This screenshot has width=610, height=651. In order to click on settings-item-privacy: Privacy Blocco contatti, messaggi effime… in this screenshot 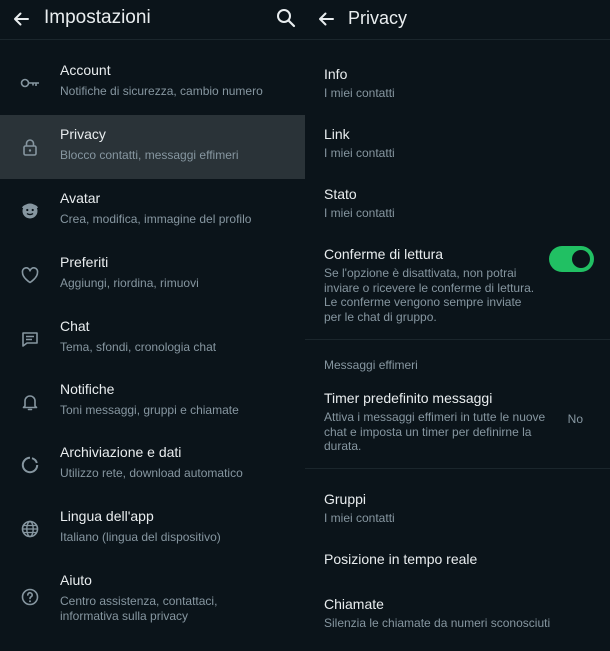, I will do `click(152, 147)`.